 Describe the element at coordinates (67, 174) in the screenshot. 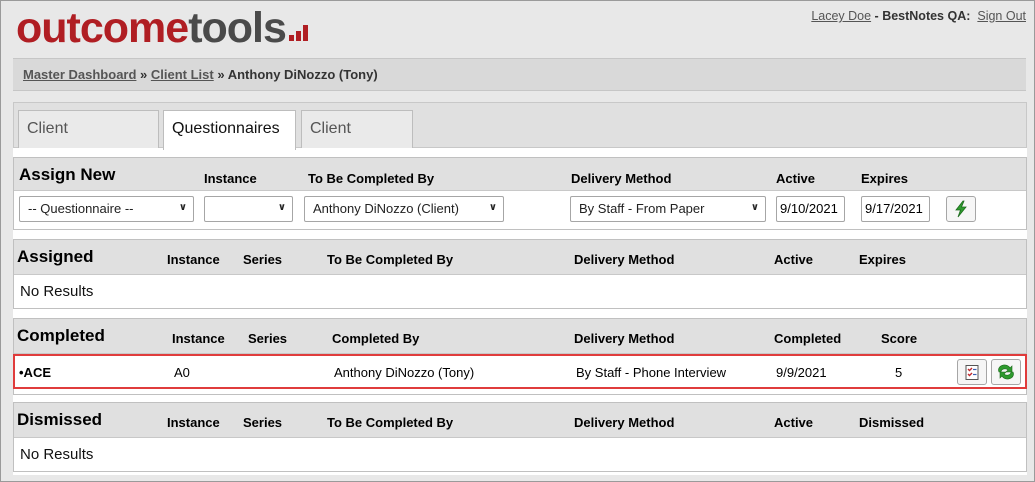

I see `assign-new-title: Assign New` at that location.